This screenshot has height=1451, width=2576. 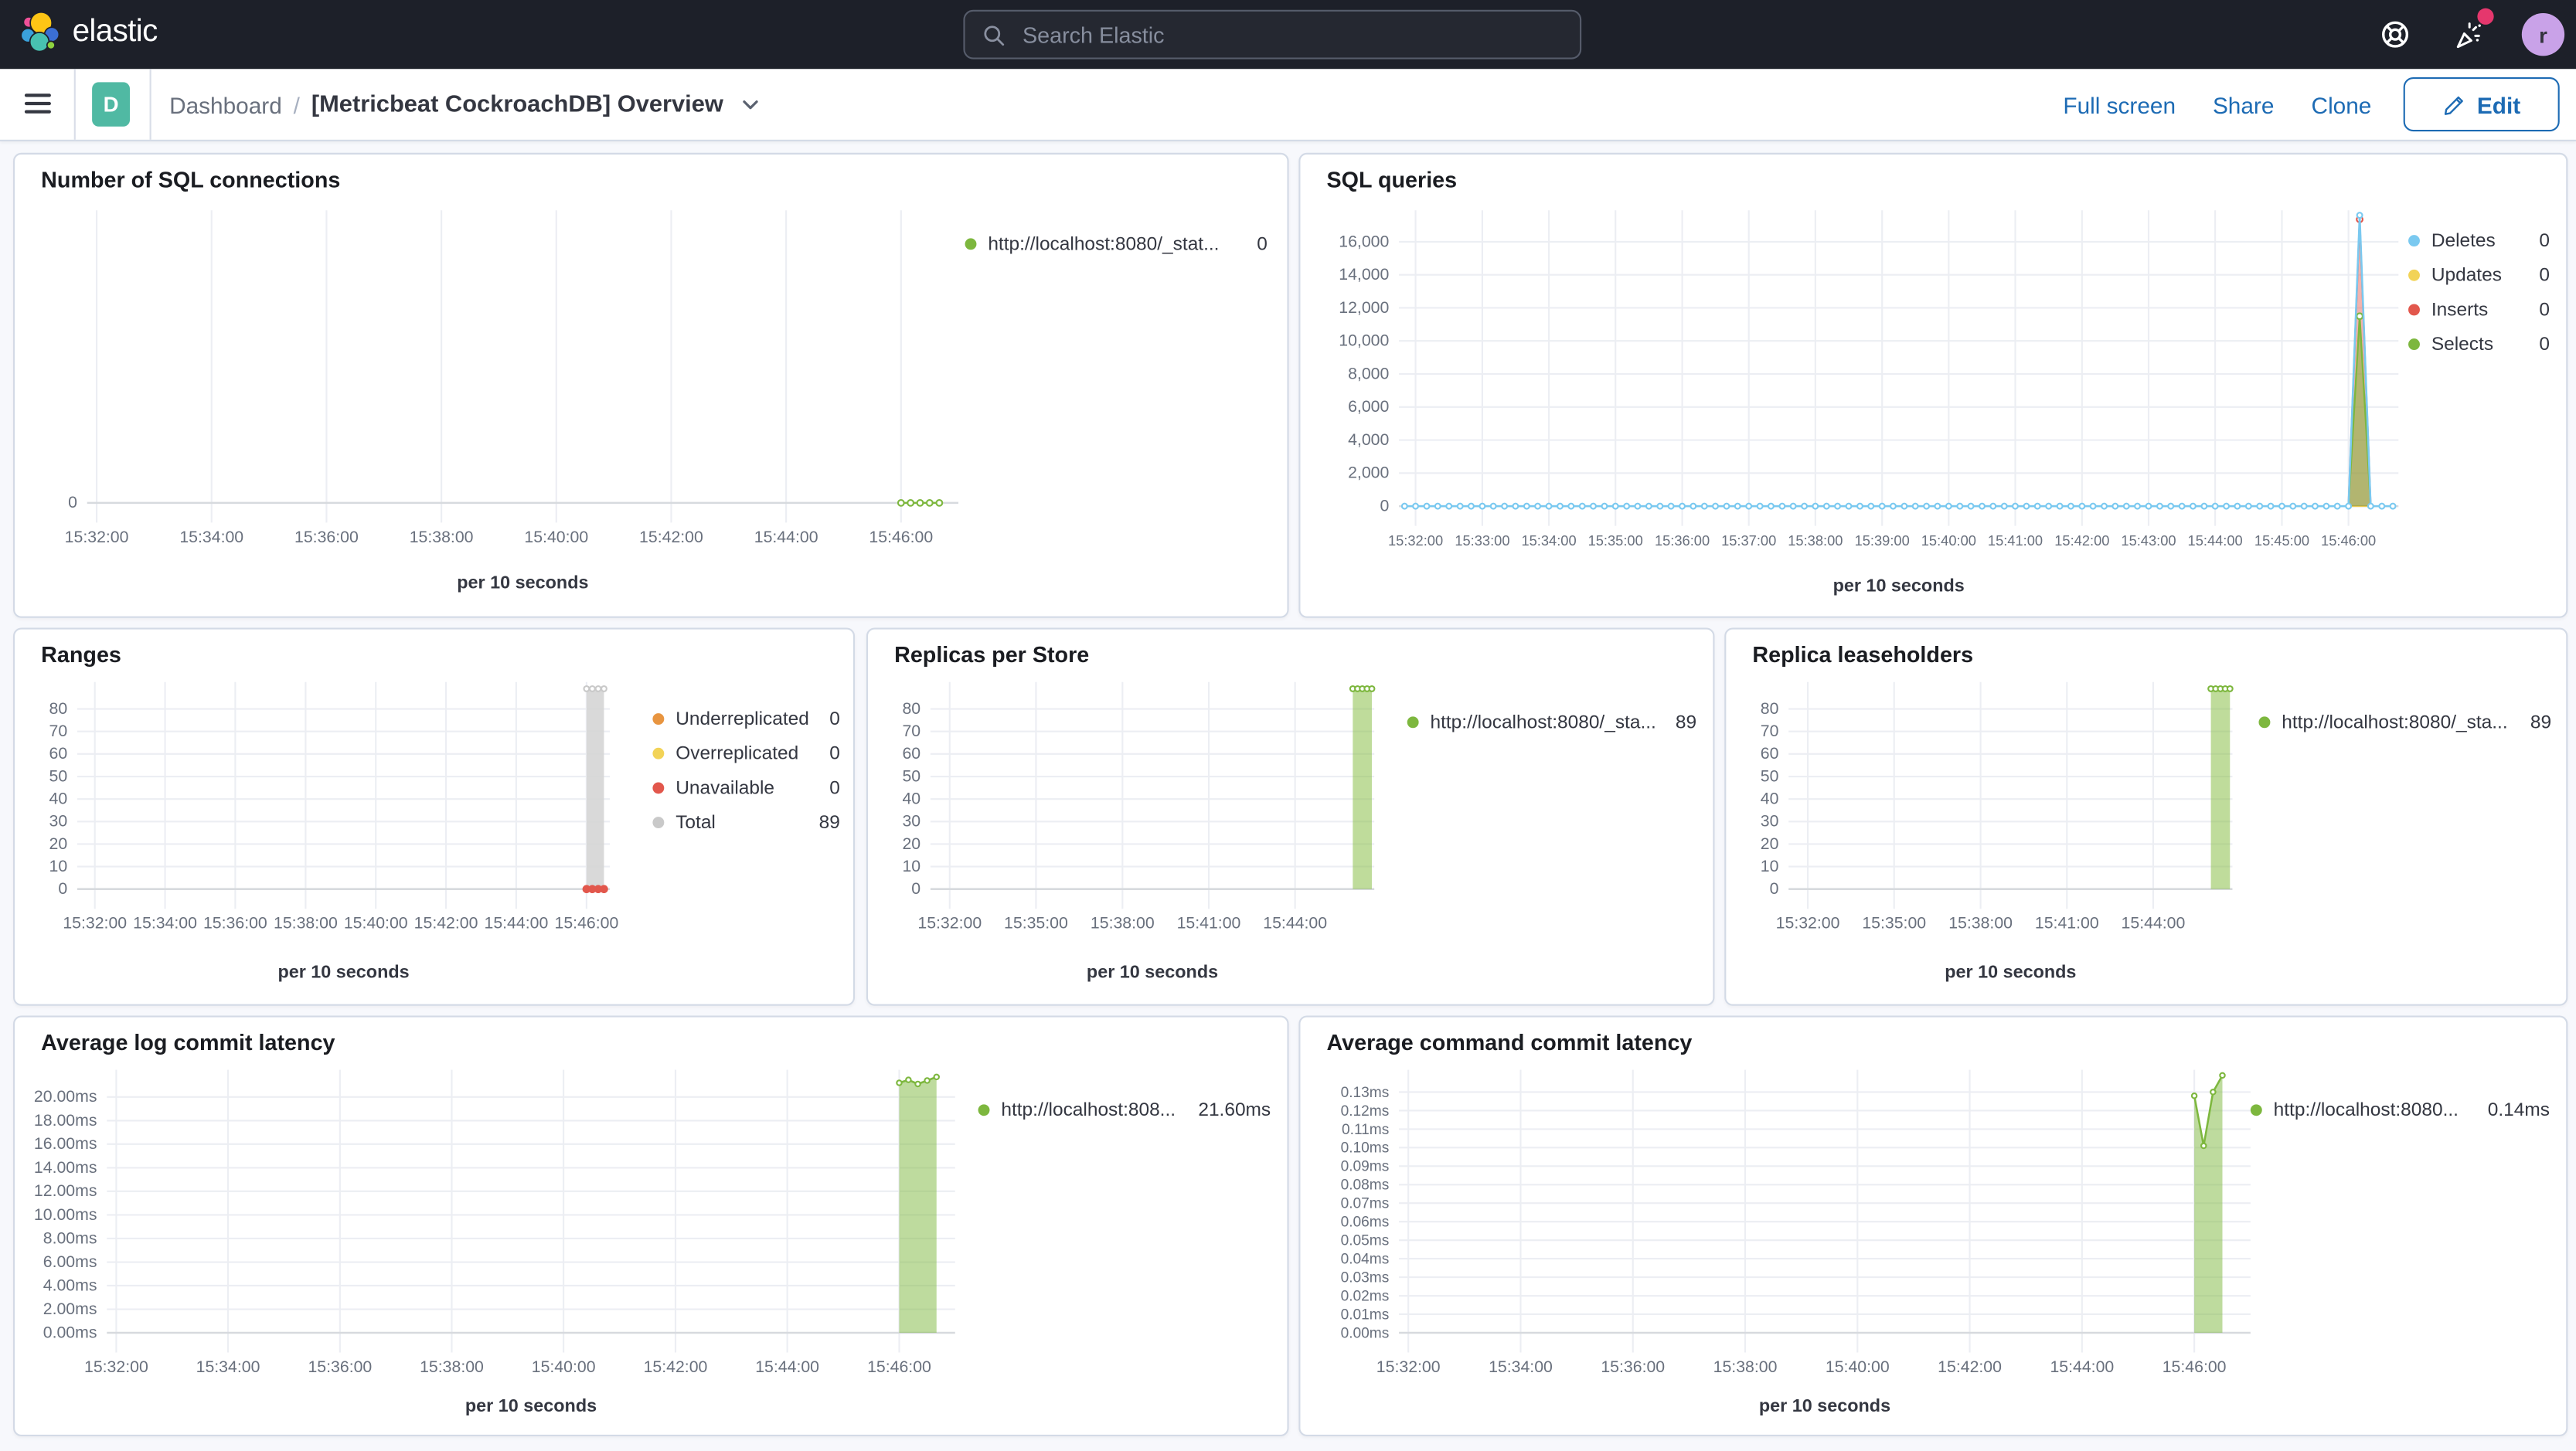 I want to click on share-button: Share, so click(x=2243, y=105).